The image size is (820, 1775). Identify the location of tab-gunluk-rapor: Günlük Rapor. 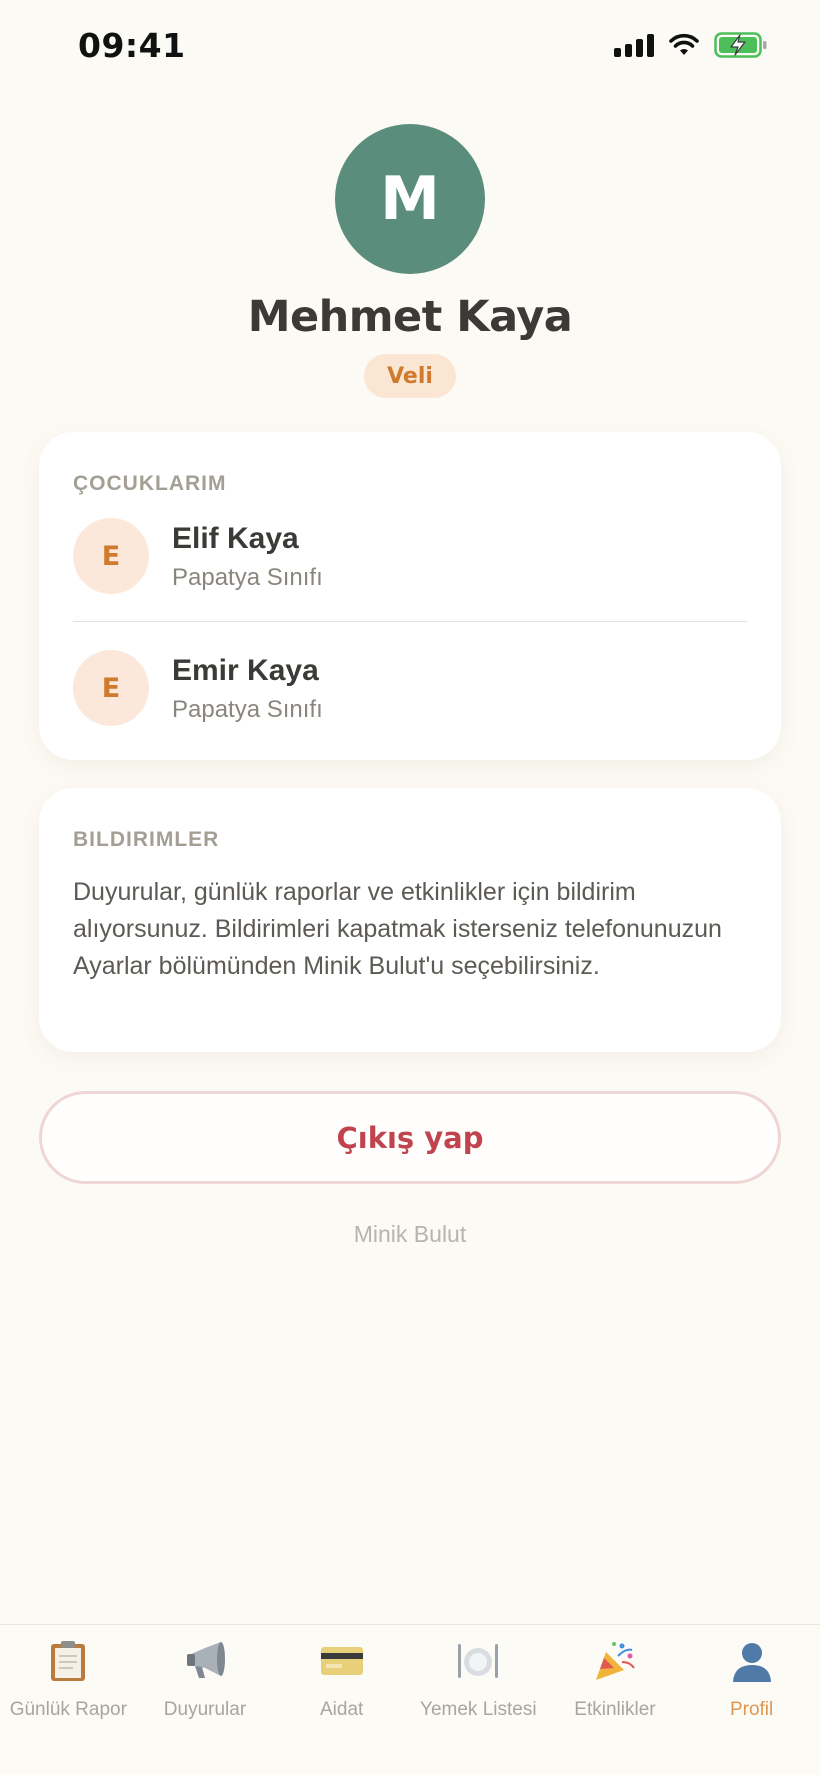
(68, 1700).